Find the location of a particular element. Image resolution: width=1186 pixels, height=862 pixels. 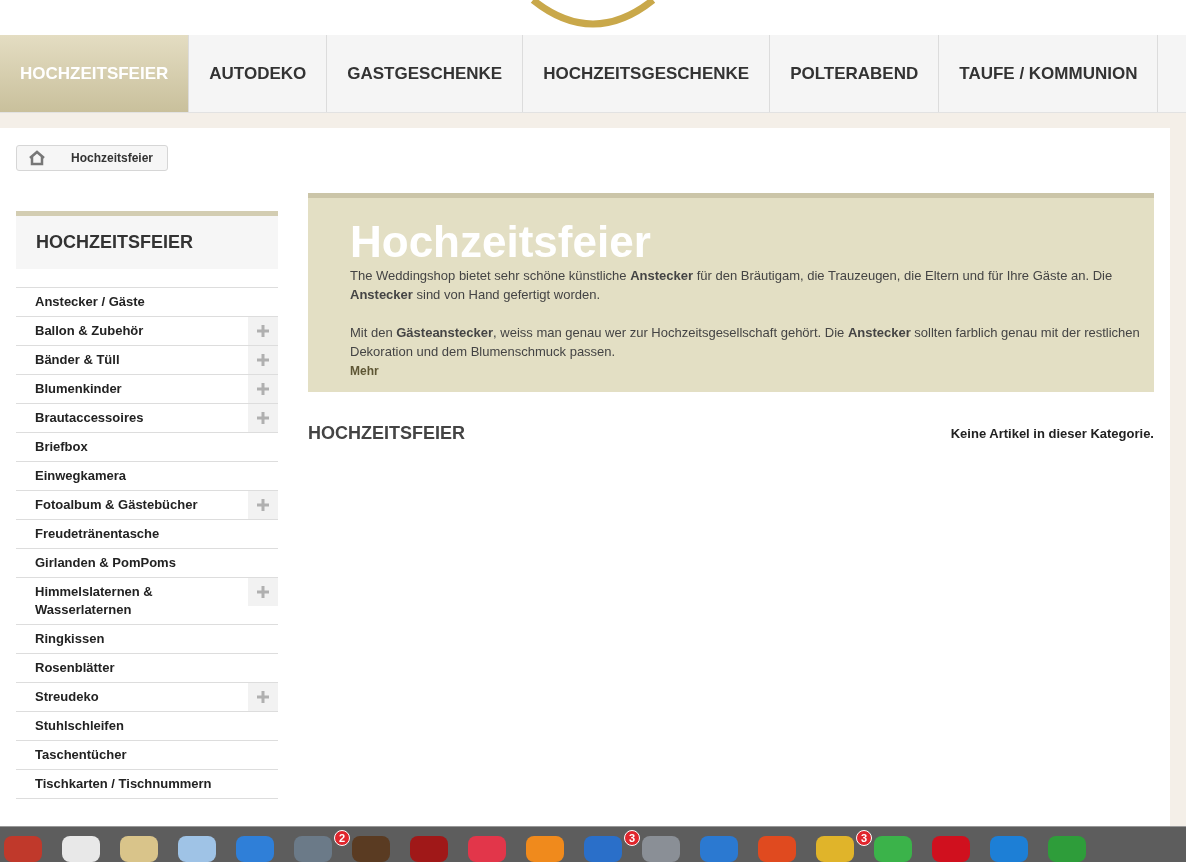

category-link: Anstecker / Gäste is located at coordinates (147, 302).